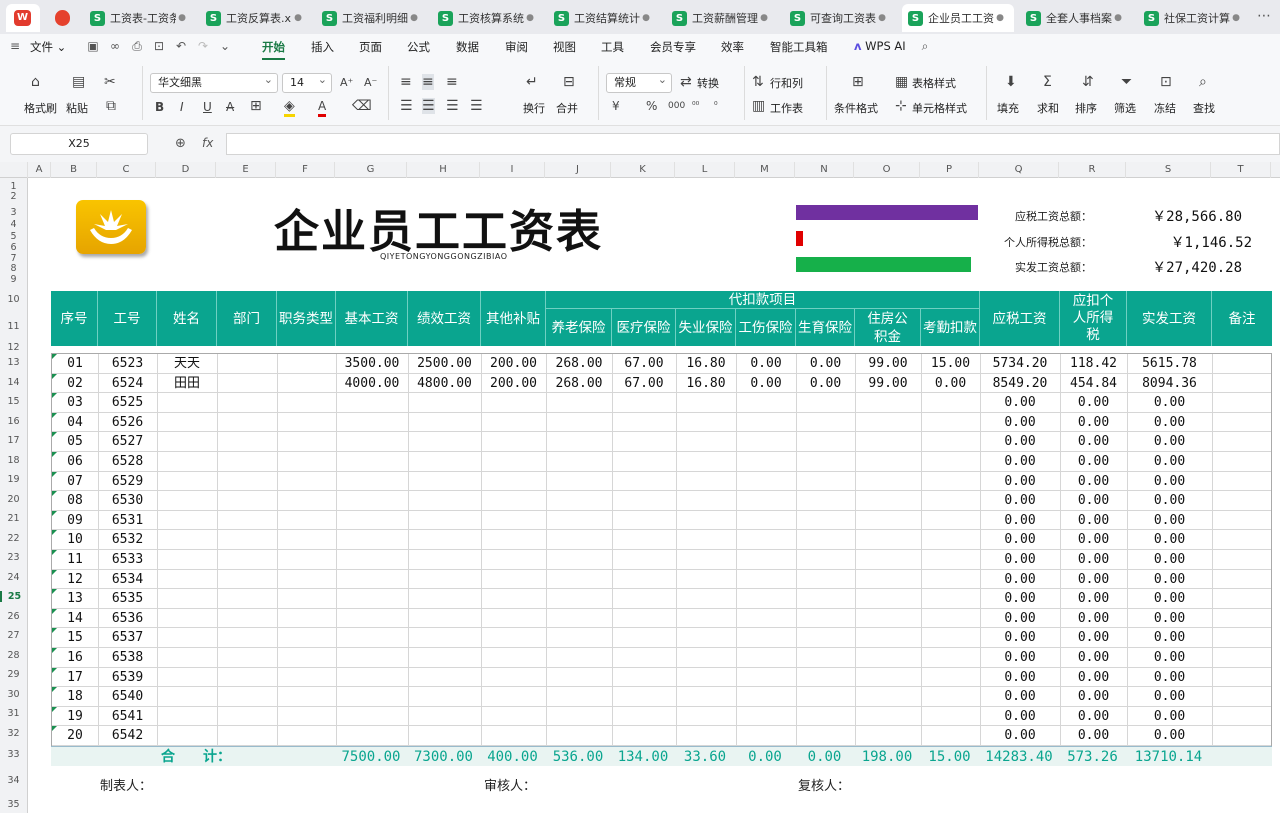 This screenshot has width=1280, height=813. I want to click on table-cell: 15.00, so click(950, 363).